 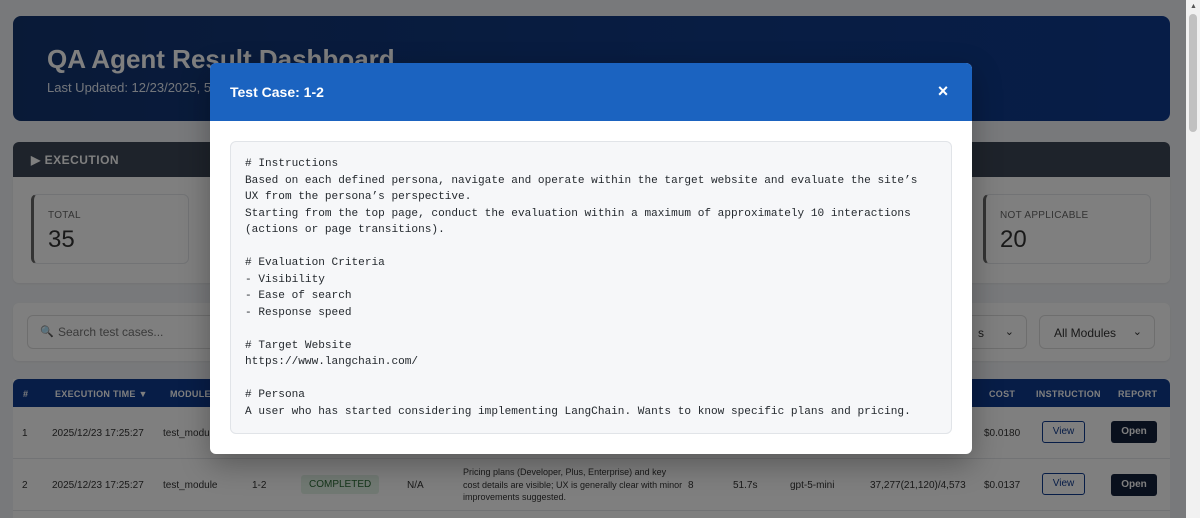 What do you see at coordinates (1193, 73) in the screenshot?
I see `scrollbar-thumb` at bounding box center [1193, 73].